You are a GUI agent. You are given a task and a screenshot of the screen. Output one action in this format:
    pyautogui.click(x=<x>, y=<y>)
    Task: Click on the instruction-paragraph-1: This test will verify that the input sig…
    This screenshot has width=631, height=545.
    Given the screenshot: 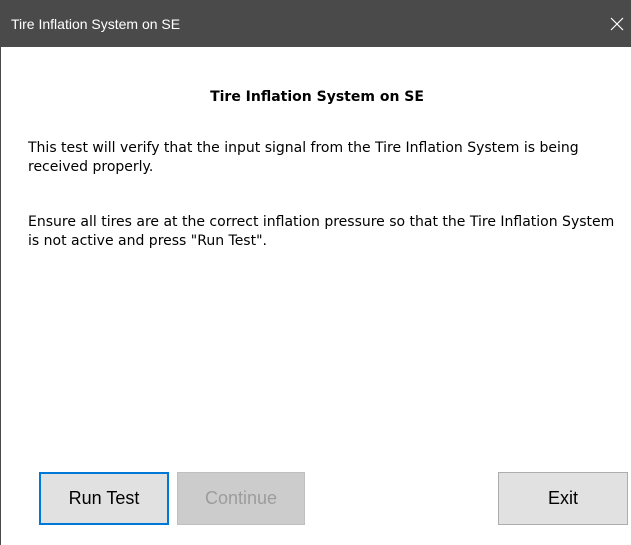 What is the action you would take?
    pyautogui.click(x=303, y=157)
    